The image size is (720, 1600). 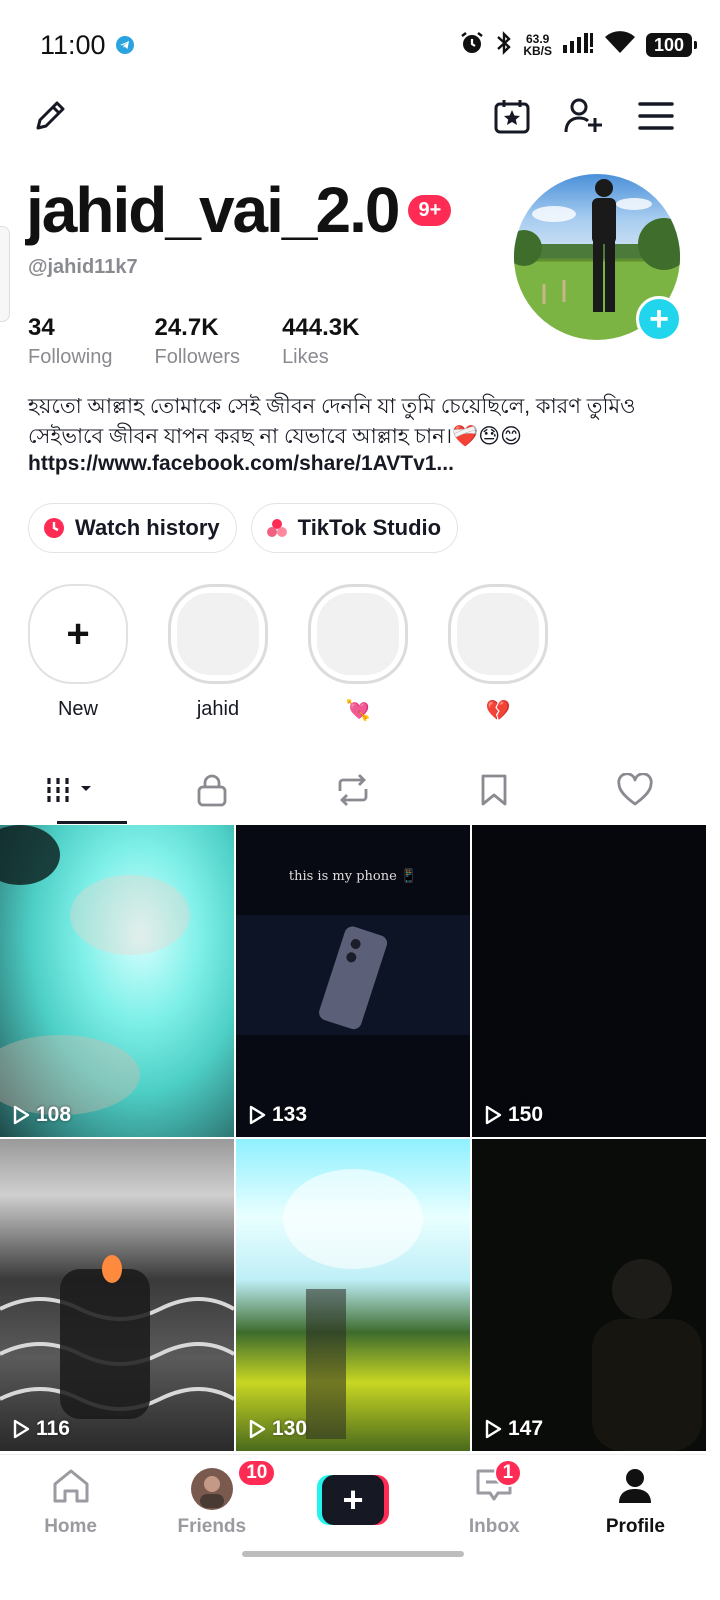 I want to click on stat-following: 34 Following, so click(x=70, y=341).